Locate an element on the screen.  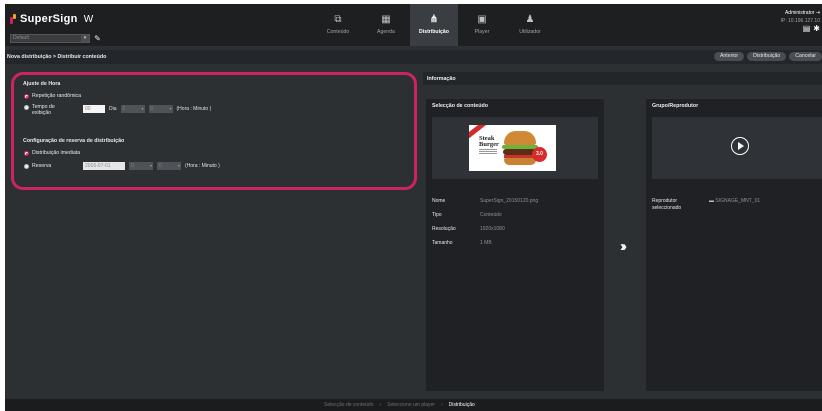
nav-content: ⧉ Conteúdo is located at coordinates (338, 25).